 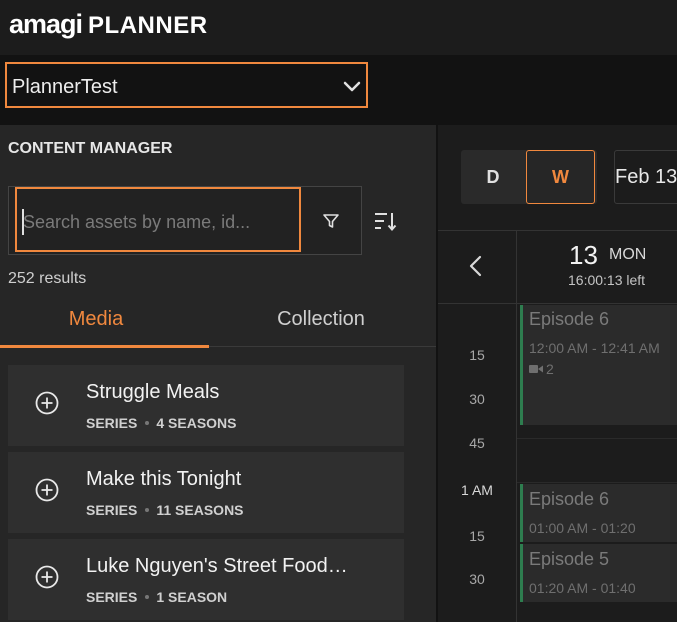 I want to click on panel-title: CONTENT MANAGER, so click(x=90, y=148).